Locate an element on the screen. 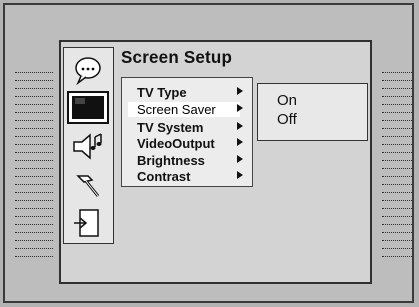  tools-icon is located at coordinates (88, 185).